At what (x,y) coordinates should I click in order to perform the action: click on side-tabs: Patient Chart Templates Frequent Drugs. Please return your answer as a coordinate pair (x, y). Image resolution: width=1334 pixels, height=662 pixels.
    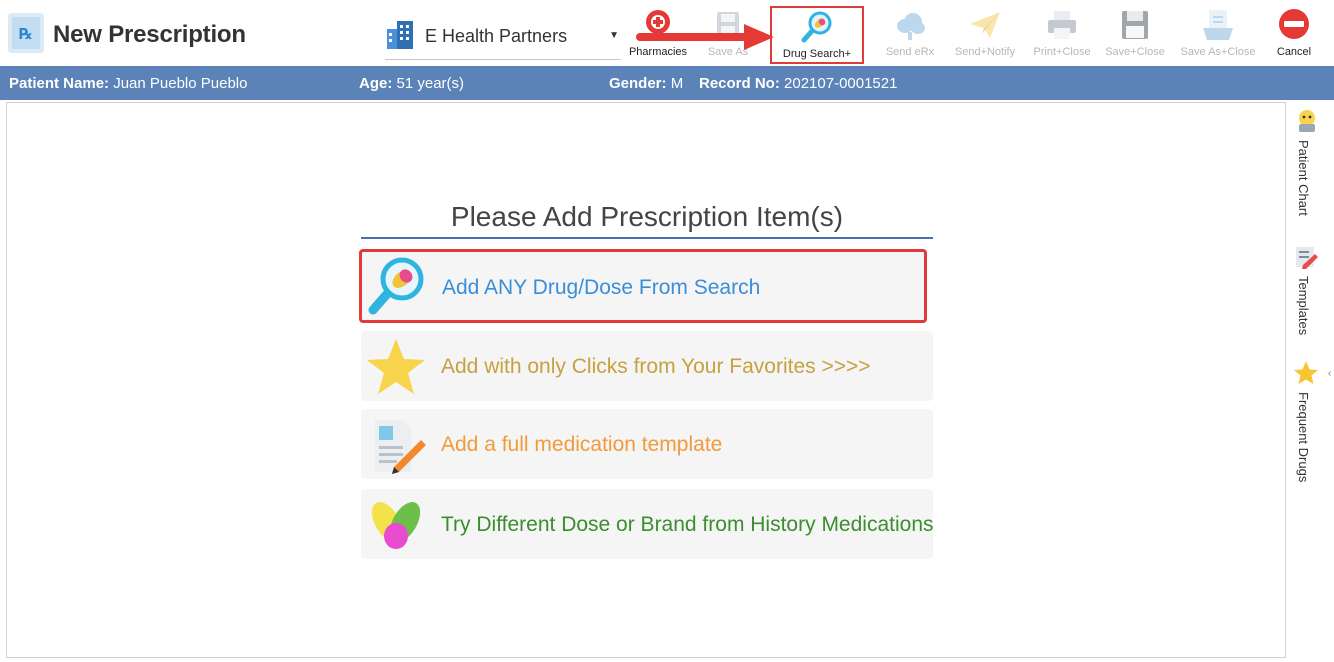
    Looking at the image, I should click on (1310, 380).